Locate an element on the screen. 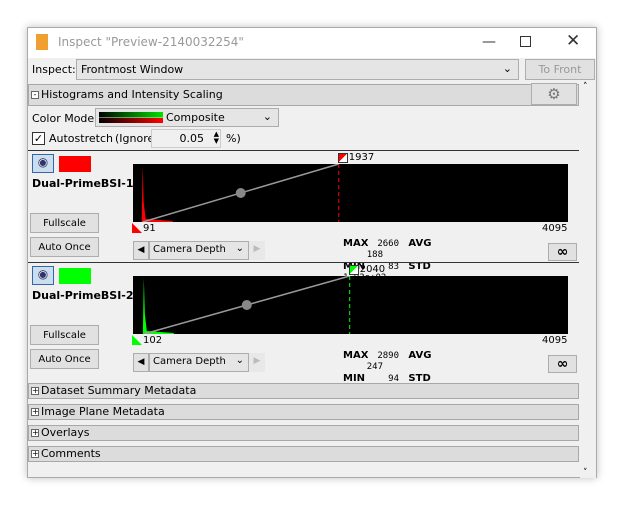 The image size is (624, 507). inspect-label: Inspect: is located at coordinates (54, 69).